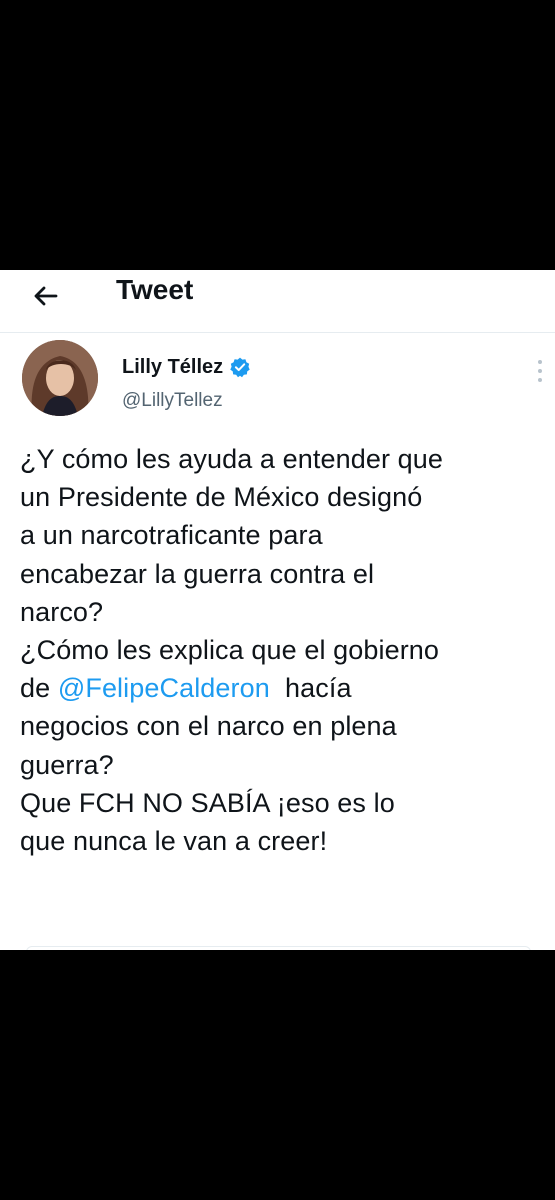 The height and width of the screenshot is (1200, 555). I want to click on tweet-text-line: ¿Cómo les explica que el gobierno, so click(230, 649).